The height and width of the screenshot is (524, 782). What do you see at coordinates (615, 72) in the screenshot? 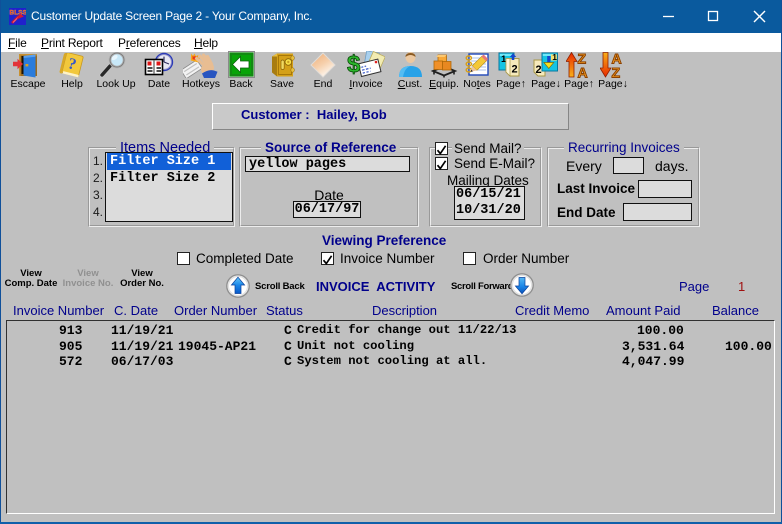
I see `svg-text: Z` at bounding box center [615, 72].